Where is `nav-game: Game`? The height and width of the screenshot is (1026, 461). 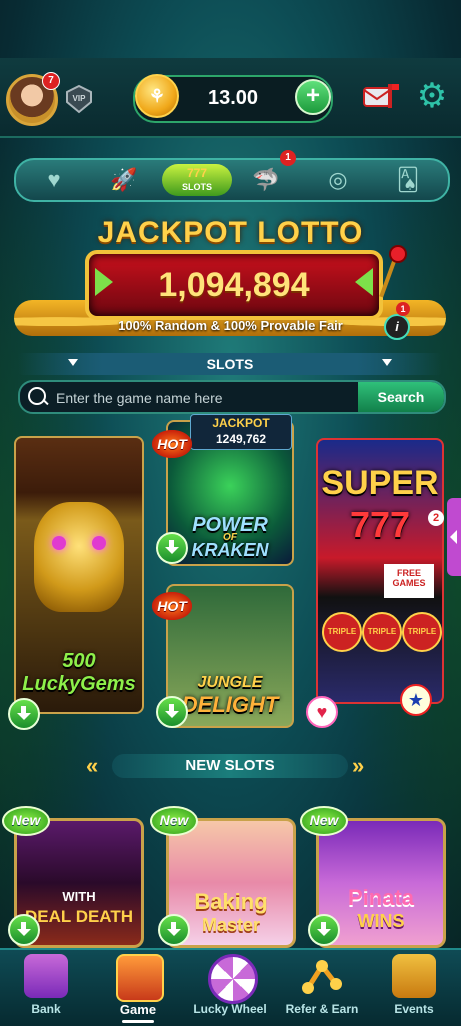 nav-game: Game is located at coordinates (138, 988).